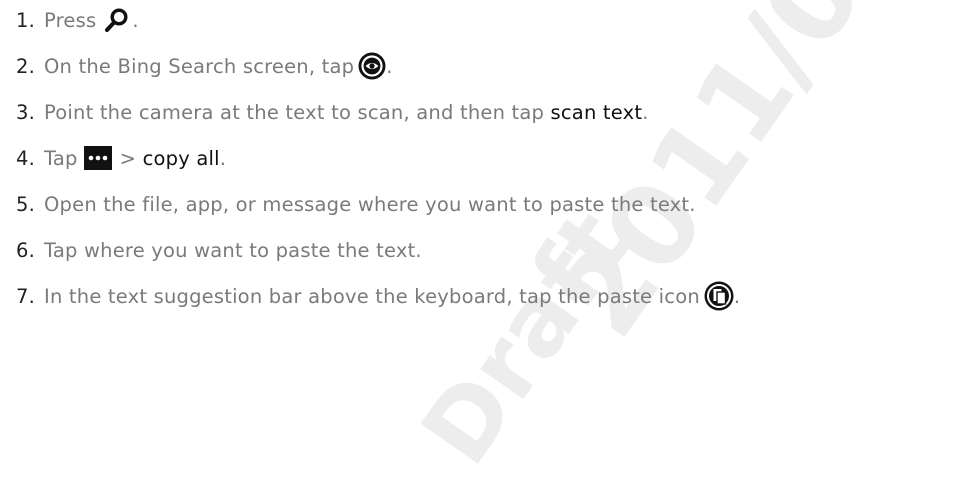 This screenshot has height=484, width=971. What do you see at coordinates (26, 250) in the screenshot?
I see `step-number: 6.` at bounding box center [26, 250].